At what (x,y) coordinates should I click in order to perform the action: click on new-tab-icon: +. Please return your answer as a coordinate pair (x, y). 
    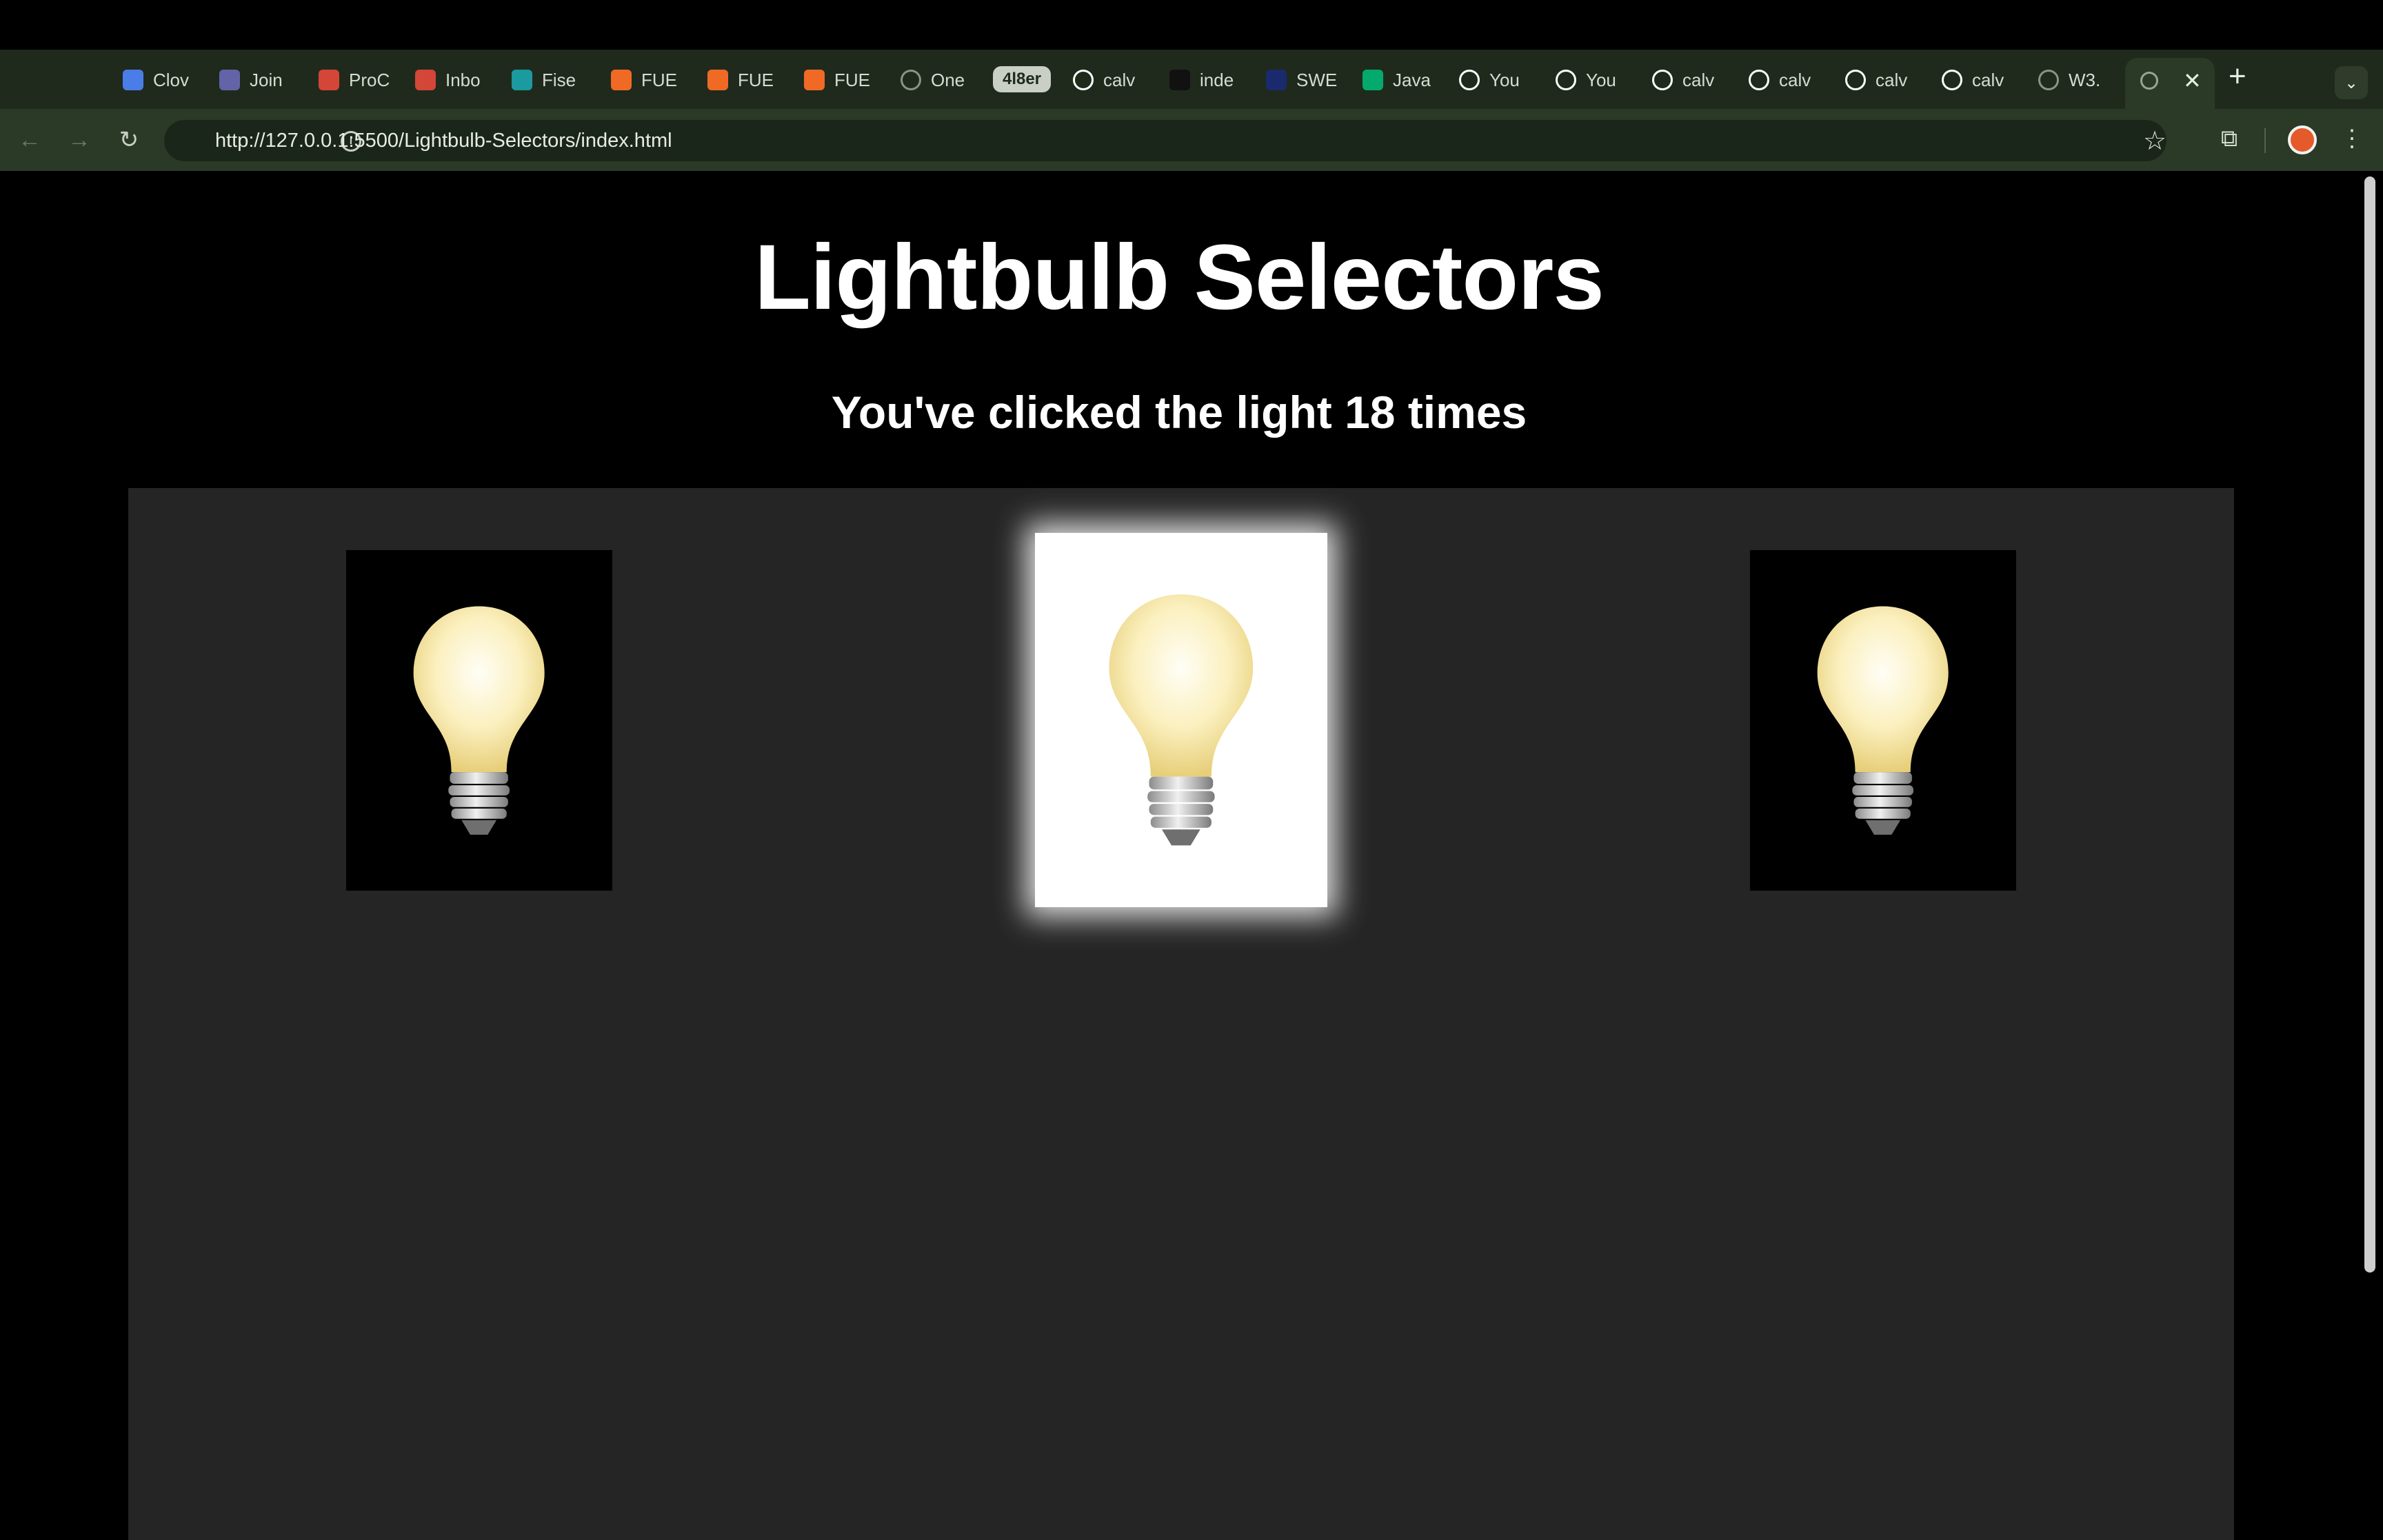
    Looking at the image, I should click on (2237, 77).